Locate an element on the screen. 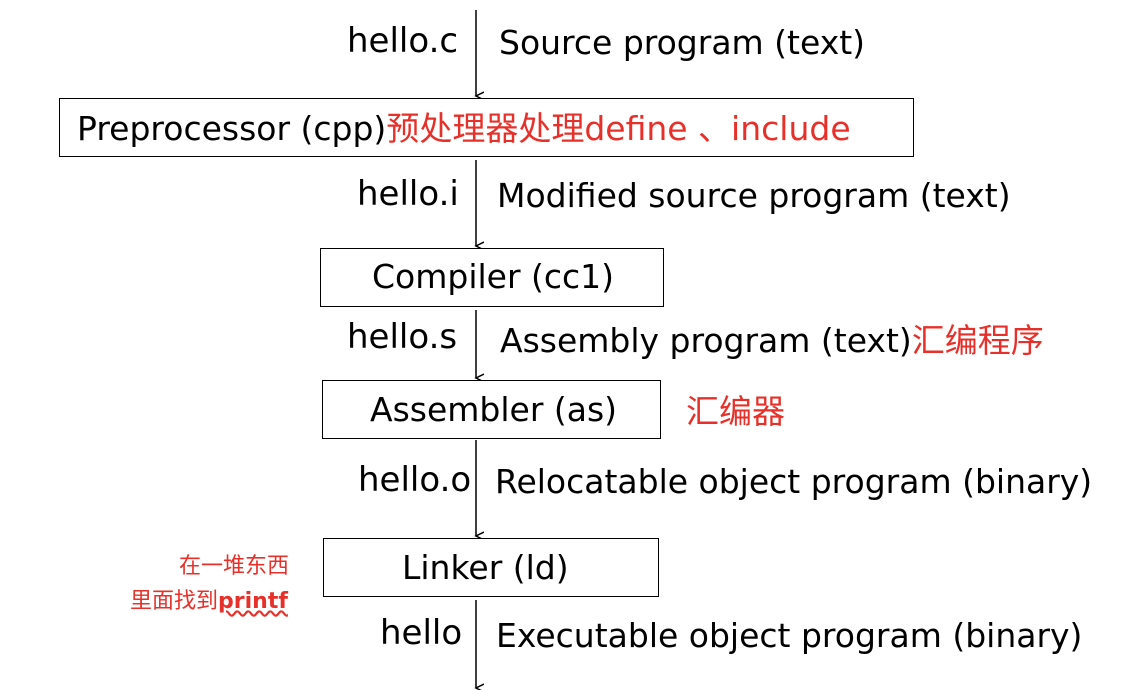 This screenshot has width=1122, height=690. compiler-label: Compiler (cc1) is located at coordinates (493, 276).